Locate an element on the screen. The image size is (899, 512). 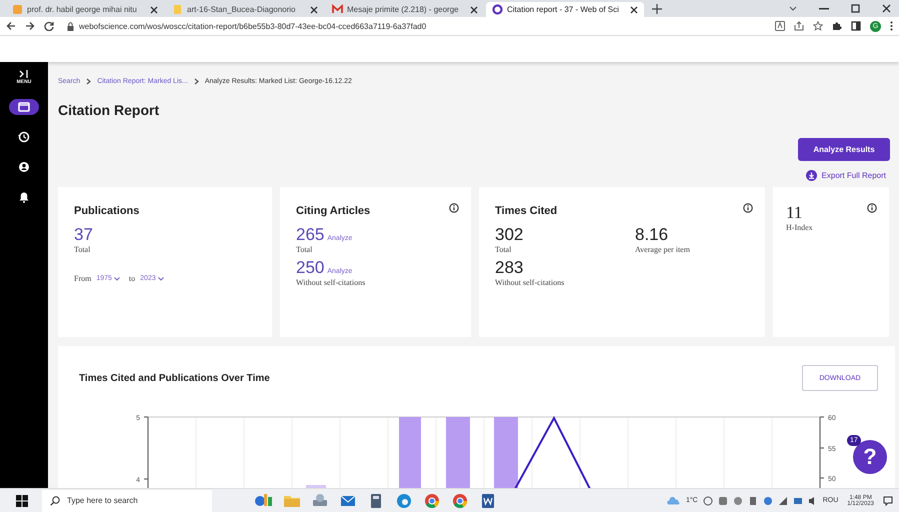
browser-tab: prof. dr. habil george mihai nitu is located at coordinates (85, 9).